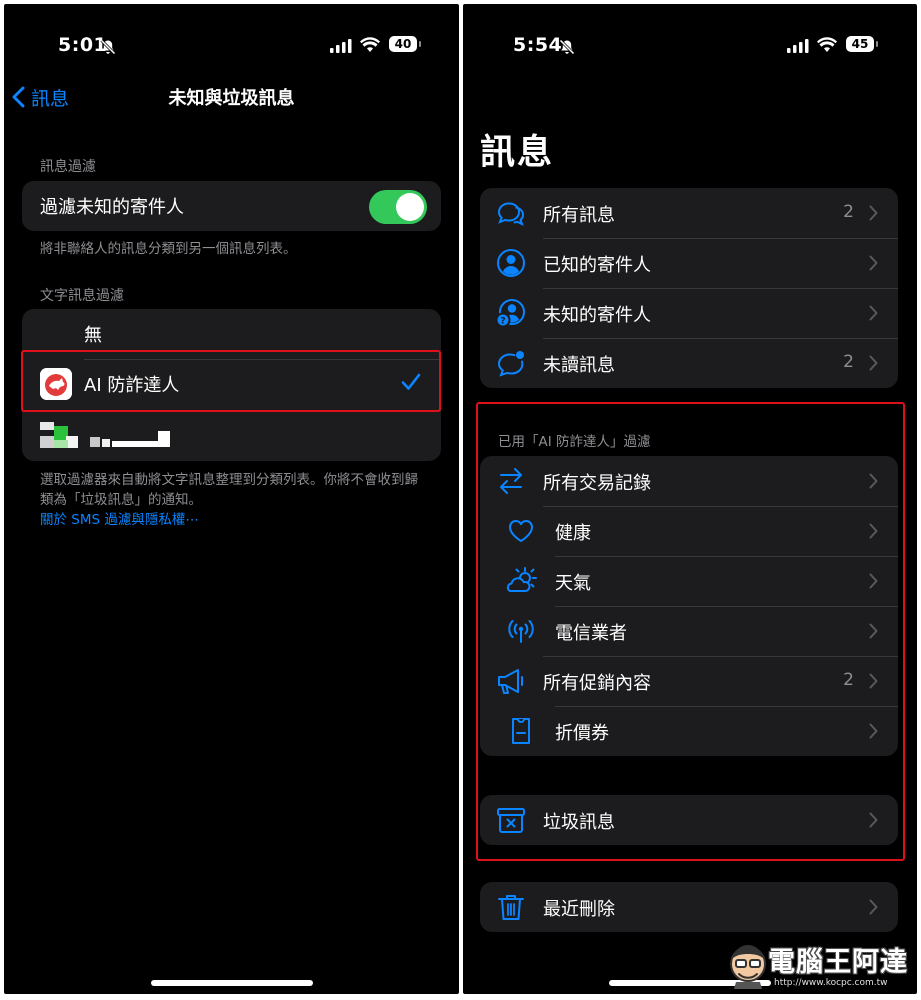 This screenshot has height=1000, width=921. Describe the element at coordinates (231, 381) in the screenshot. I see `highlight-box` at that location.